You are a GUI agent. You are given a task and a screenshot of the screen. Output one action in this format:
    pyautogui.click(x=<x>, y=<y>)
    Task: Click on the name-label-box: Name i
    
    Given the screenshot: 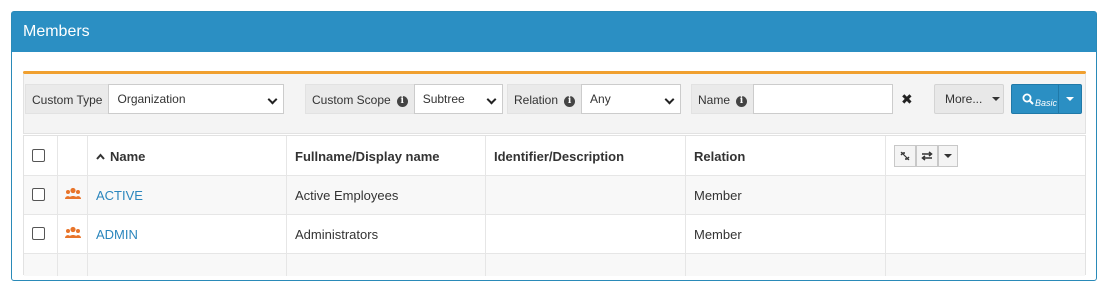 What is the action you would take?
    pyautogui.click(x=722, y=99)
    